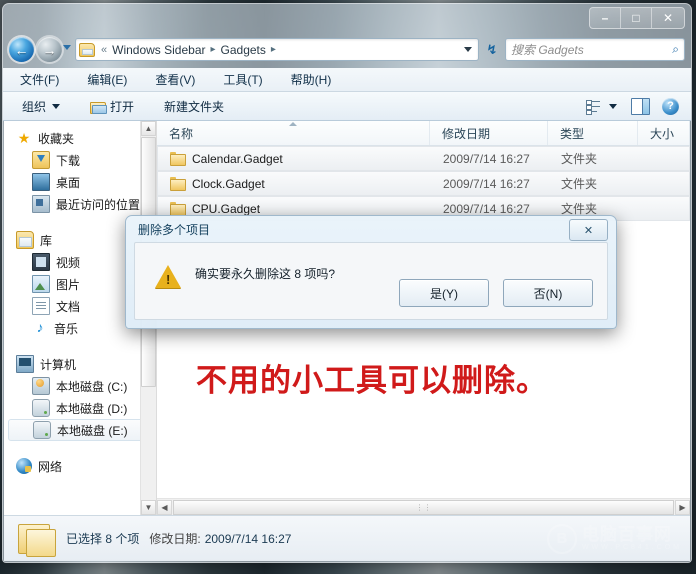  Describe the element at coordinates (148, 507) in the screenshot. I see `scroll-down-button: ▼` at that location.